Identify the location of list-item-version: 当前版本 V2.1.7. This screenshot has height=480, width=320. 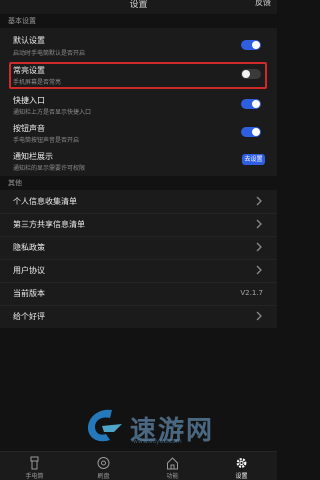
(138, 293).